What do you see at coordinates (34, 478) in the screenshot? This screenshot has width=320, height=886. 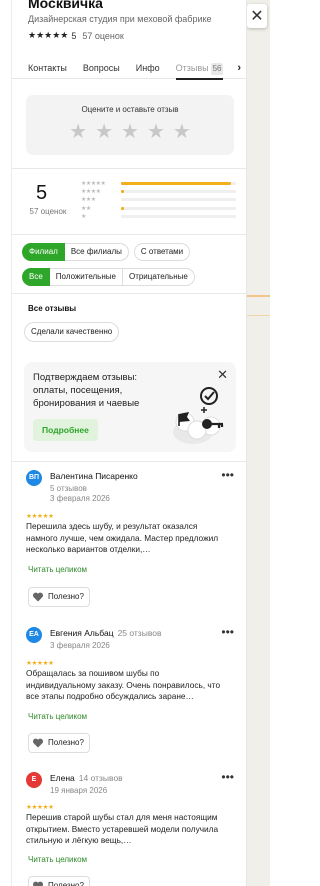 I see `avatar: ВП` at bounding box center [34, 478].